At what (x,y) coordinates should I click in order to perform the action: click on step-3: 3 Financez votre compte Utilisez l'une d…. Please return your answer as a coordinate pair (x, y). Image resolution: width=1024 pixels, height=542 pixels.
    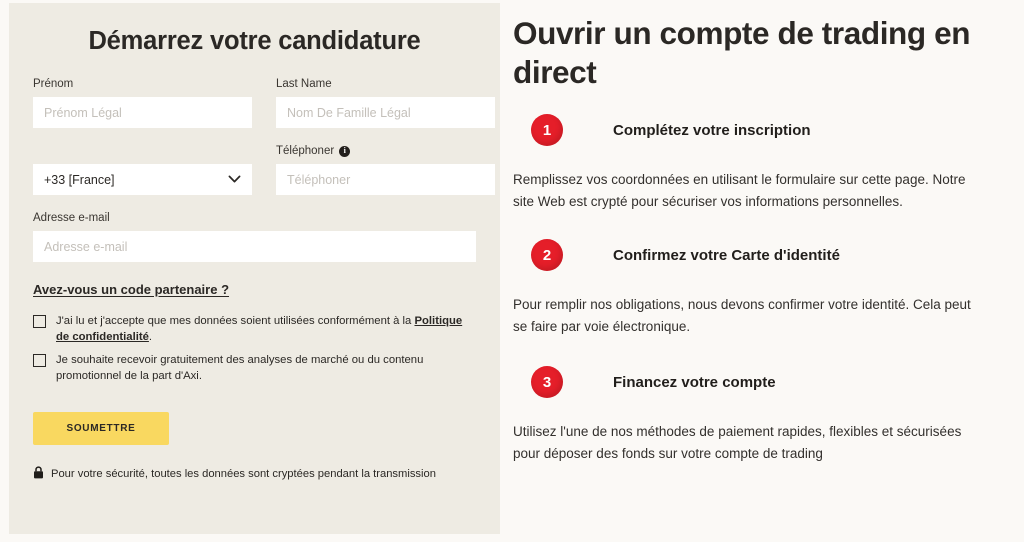
    Looking at the image, I should click on (748, 415).